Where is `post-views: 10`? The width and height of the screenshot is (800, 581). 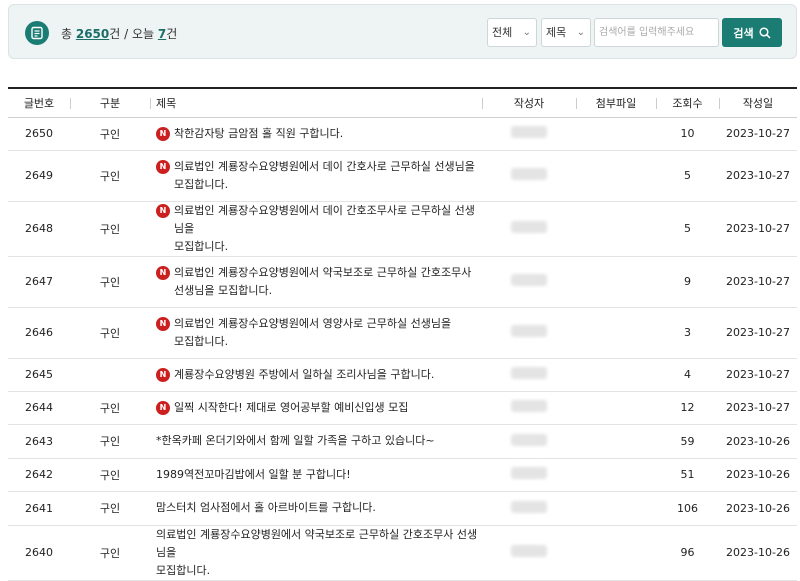
post-views: 10 is located at coordinates (687, 133).